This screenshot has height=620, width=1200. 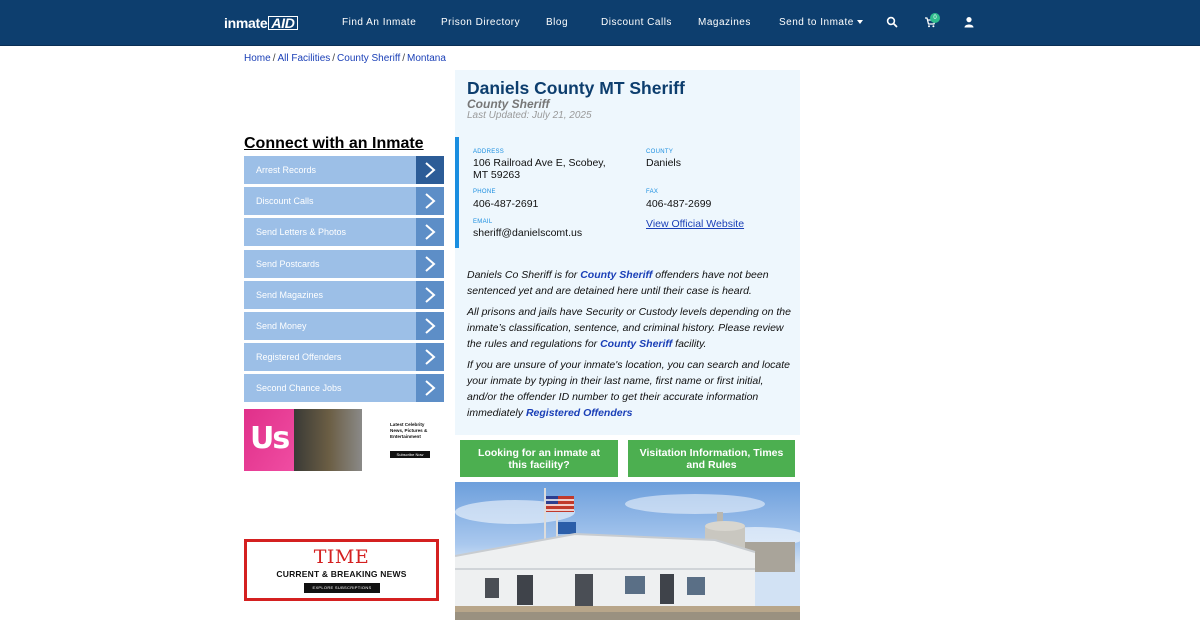 I want to click on nav-find-an-inmate: Find An Inmate, so click(x=379, y=22).